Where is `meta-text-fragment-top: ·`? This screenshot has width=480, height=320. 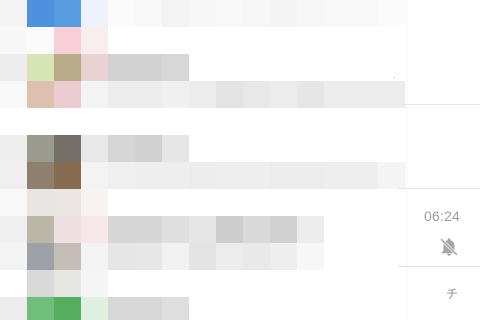 meta-text-fragment-top: · is located at coordinates (394, 77).